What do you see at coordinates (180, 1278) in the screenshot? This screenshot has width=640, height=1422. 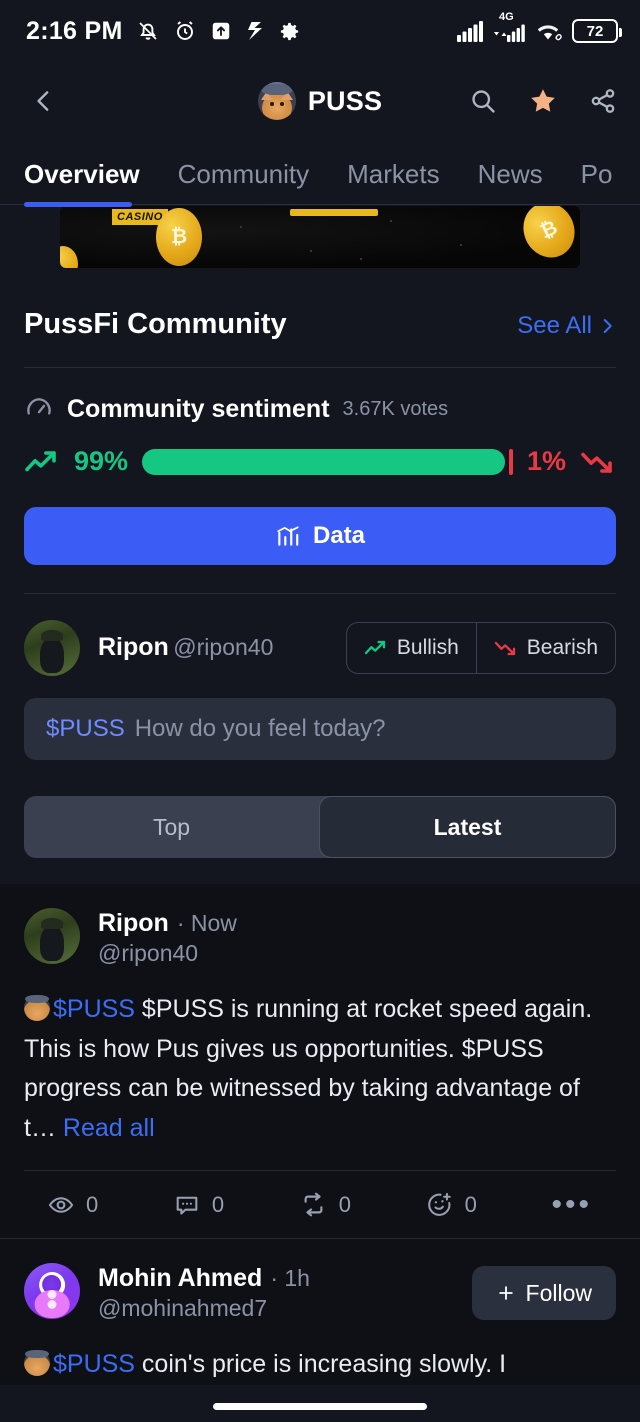 I see `post-author-name: Mohin Ahmed` at bounding box center [180, 1278].